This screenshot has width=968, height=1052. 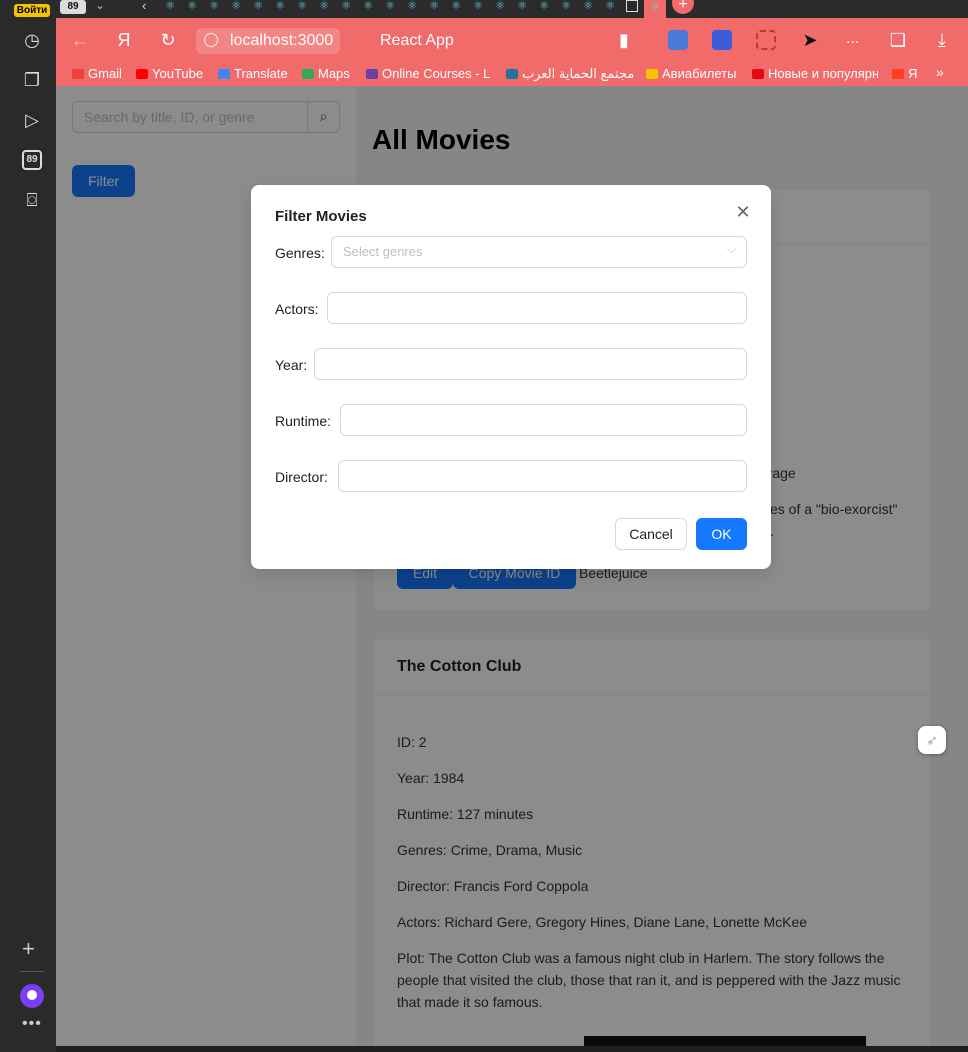 What do you see at coordinates (542, 476) in the screenshot?
I see `director-field` at bounding box center [542, 476].